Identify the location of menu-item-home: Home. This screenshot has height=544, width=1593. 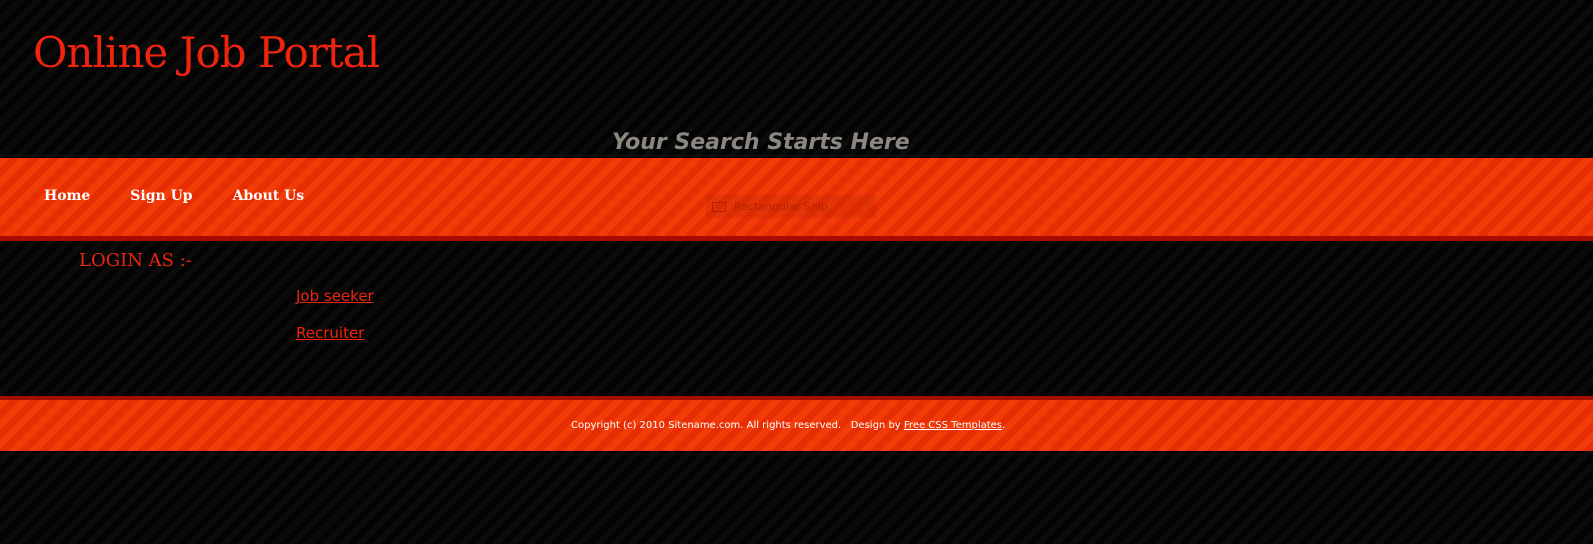
(67, 196).